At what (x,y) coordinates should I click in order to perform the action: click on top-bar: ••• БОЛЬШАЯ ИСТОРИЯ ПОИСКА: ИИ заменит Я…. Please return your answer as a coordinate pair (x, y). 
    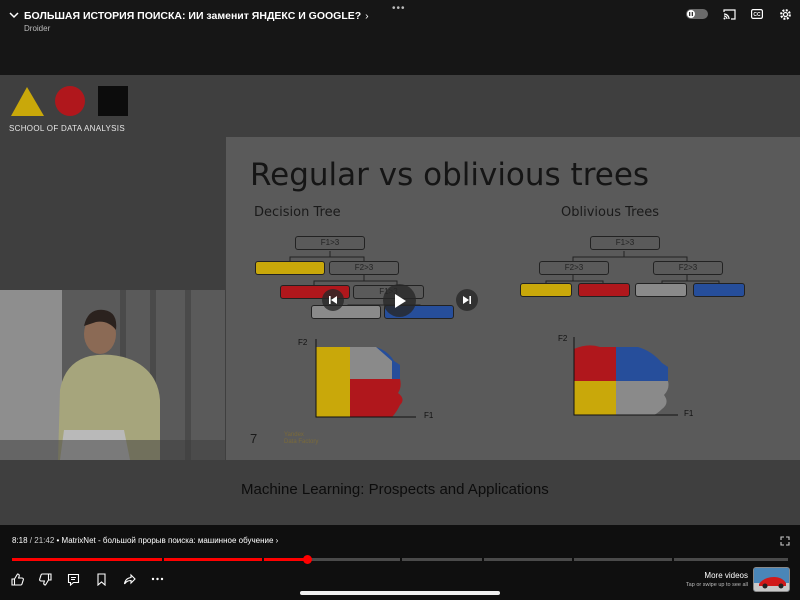
    Looking at the image, I should click on (400, 37).